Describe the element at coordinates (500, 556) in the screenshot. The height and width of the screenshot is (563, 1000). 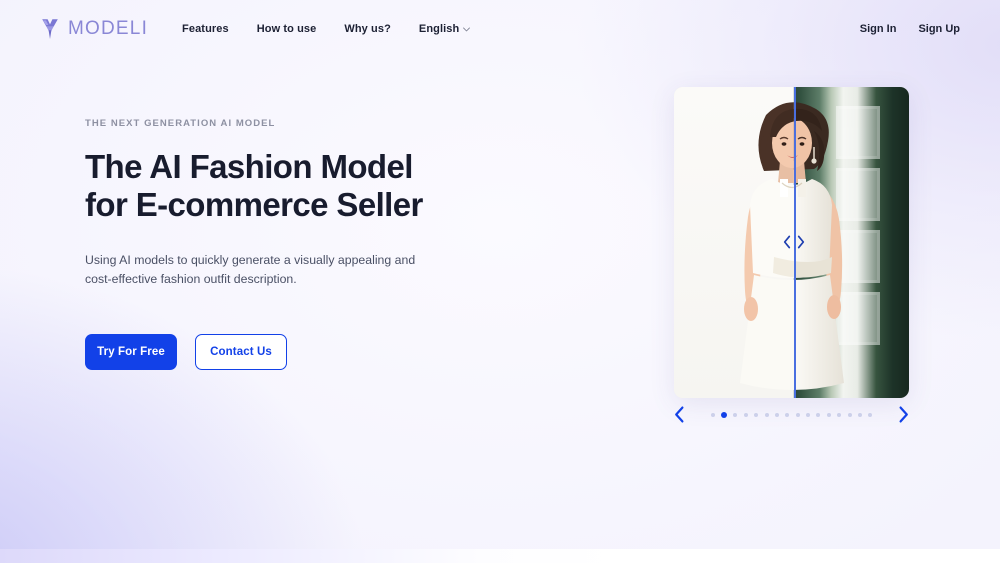
I see `bottom-gradient-strip` at that location.